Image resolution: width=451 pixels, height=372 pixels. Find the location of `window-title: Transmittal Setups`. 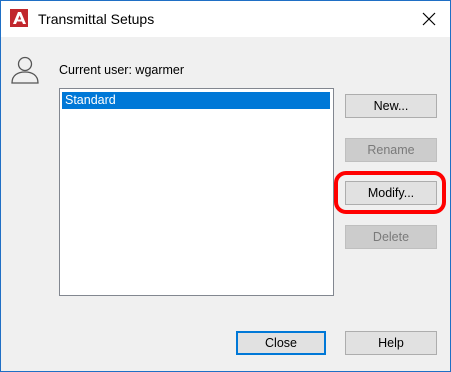

window-title: Transmittal Setups is located at coordinates (96, 19).